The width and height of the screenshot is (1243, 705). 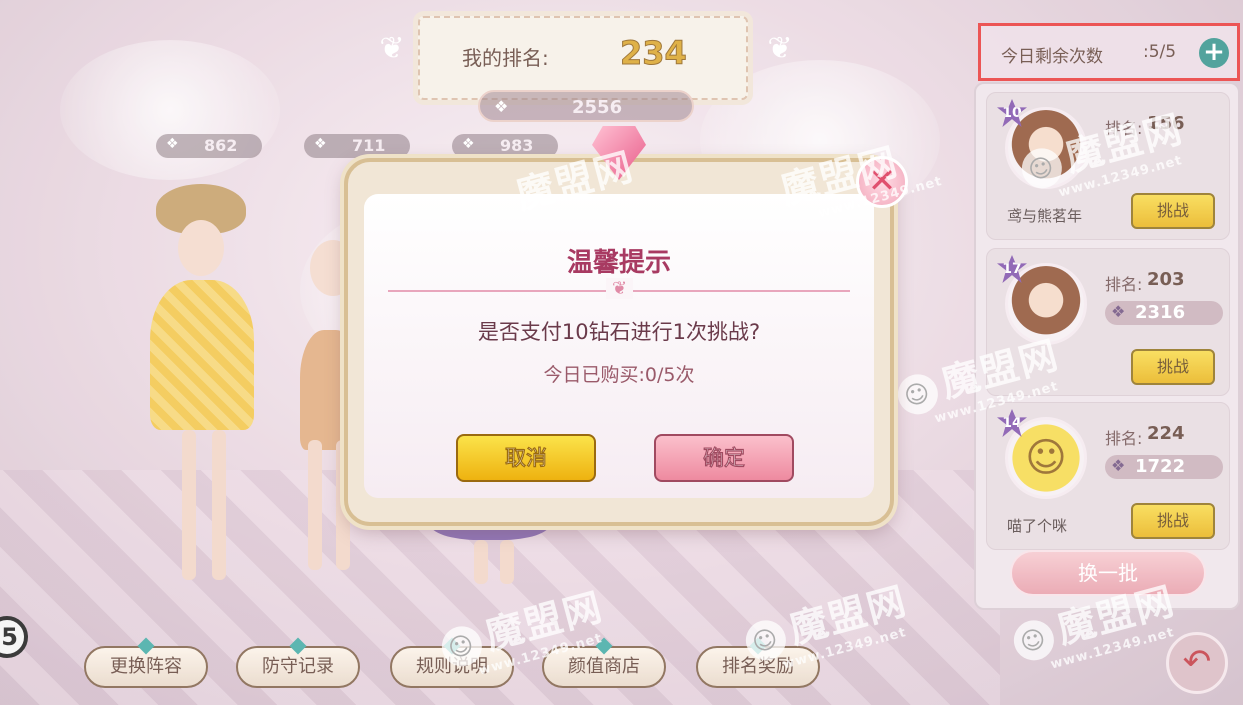 What do you see at coordinates (619, 288) in the screenshot?
I see `ornament-divider` at bounding box center [619, 288].